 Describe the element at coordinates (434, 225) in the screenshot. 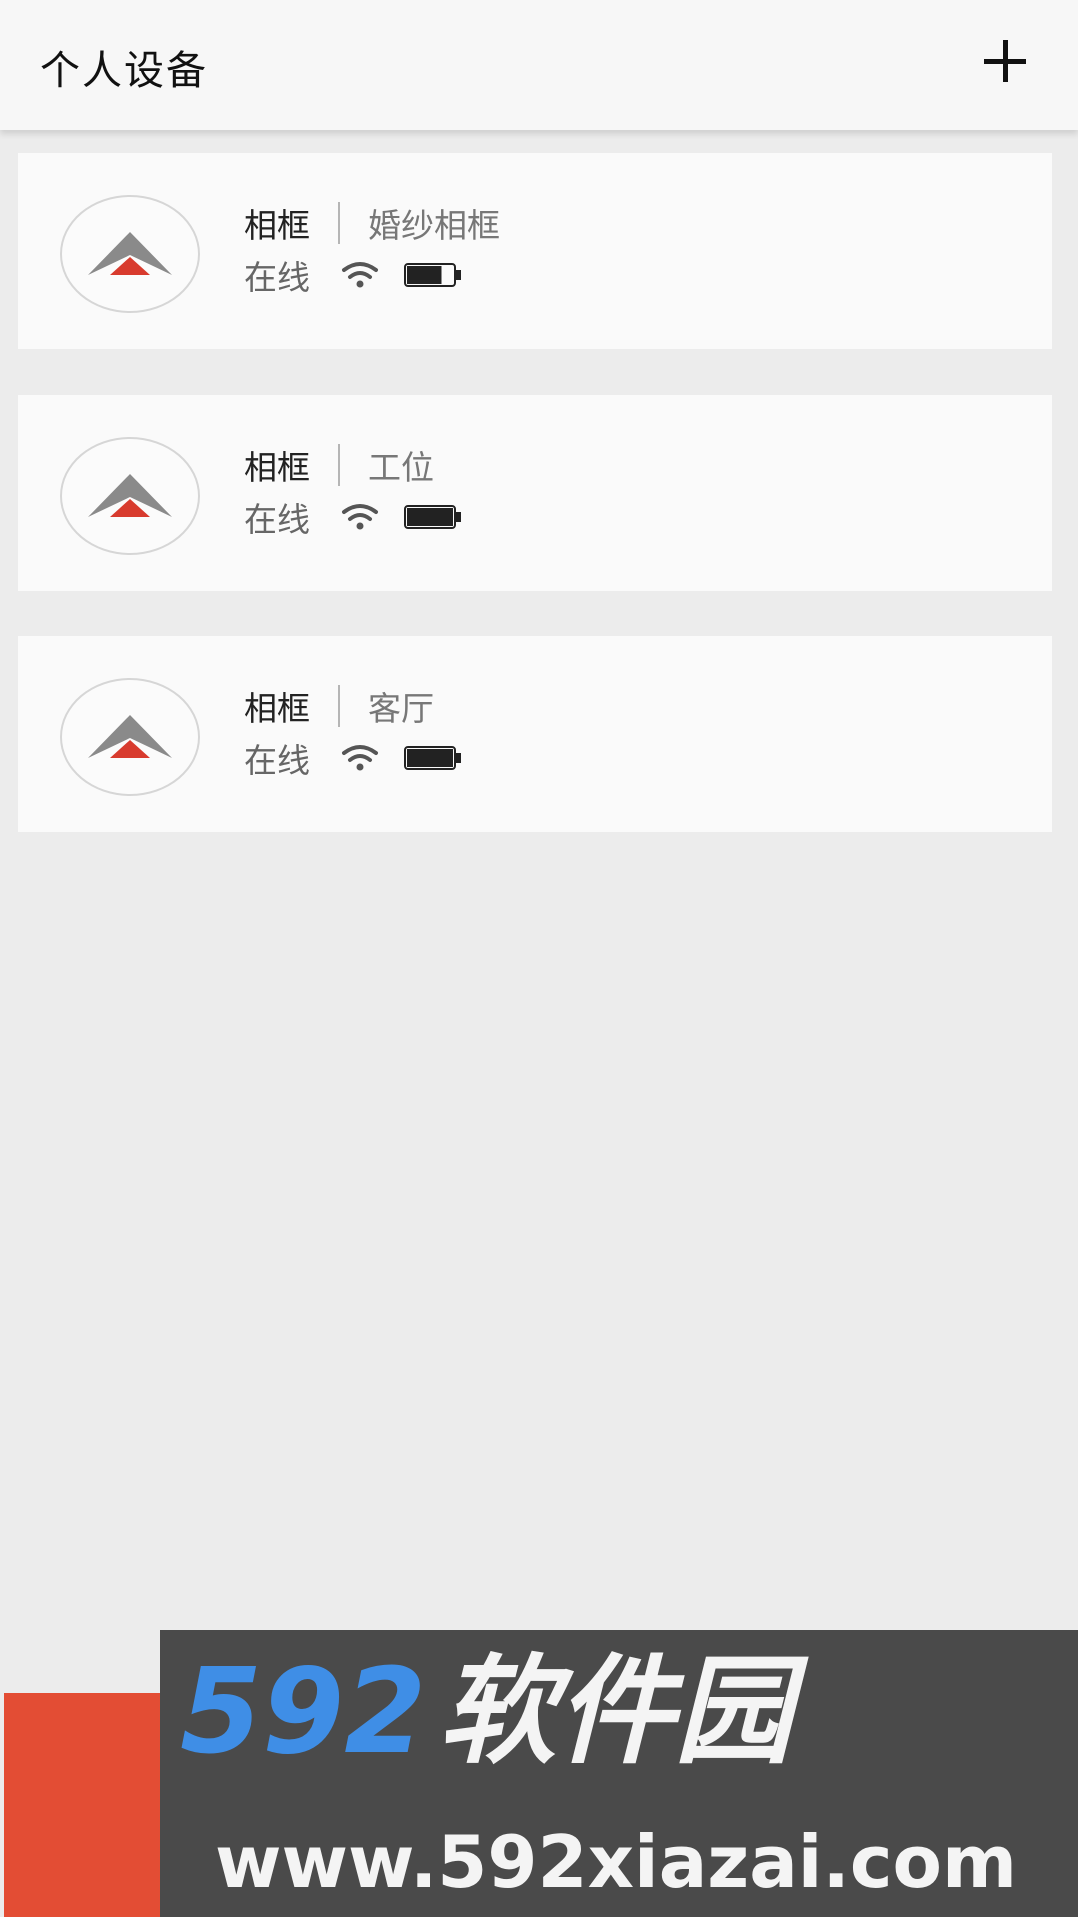

I see `device-name: 婚纱相框` at that location.